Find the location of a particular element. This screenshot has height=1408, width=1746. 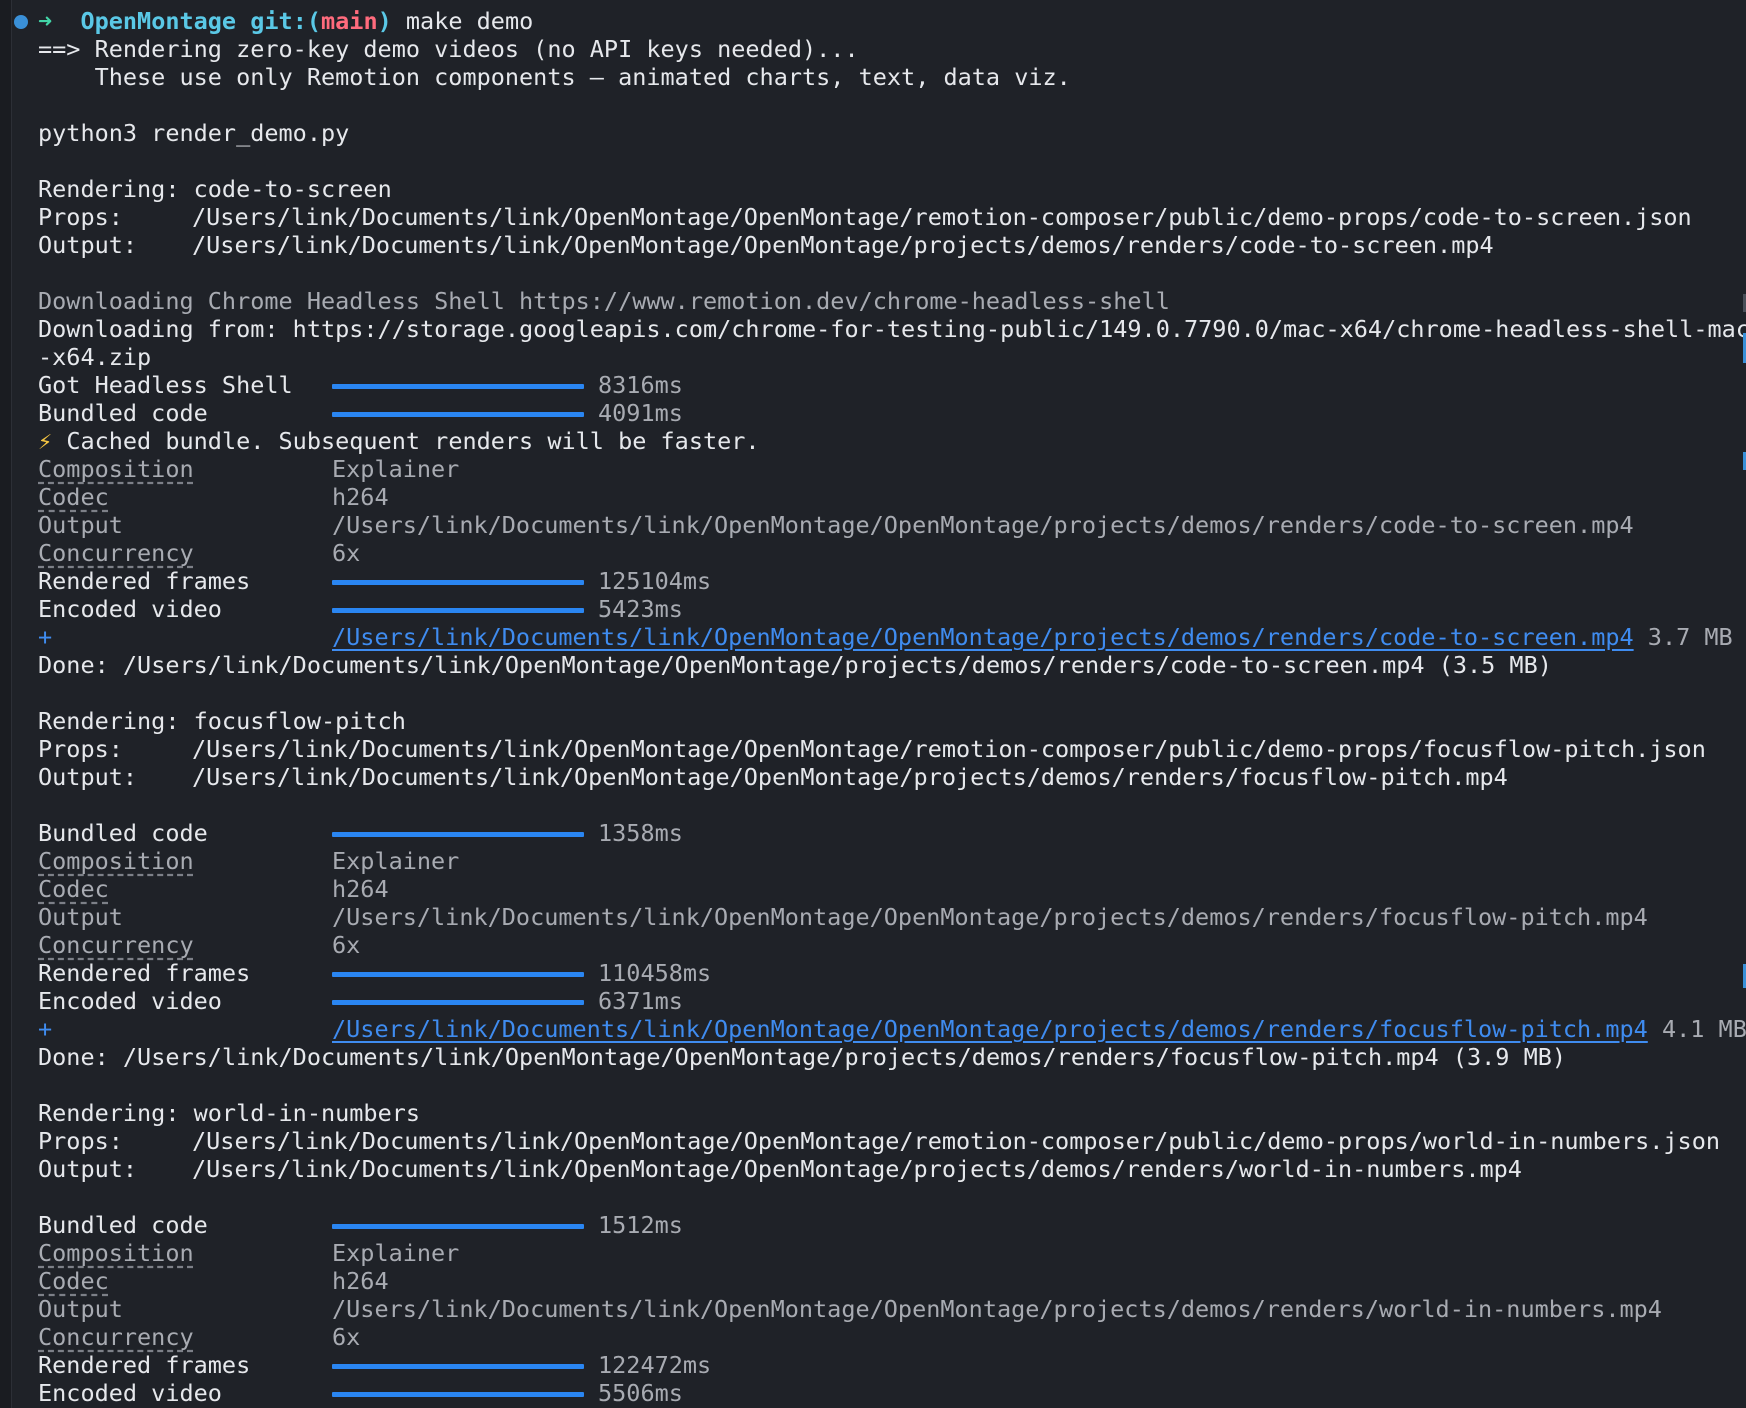

rendered-frames-time: 125104ms is located at coordinates (655, 581).